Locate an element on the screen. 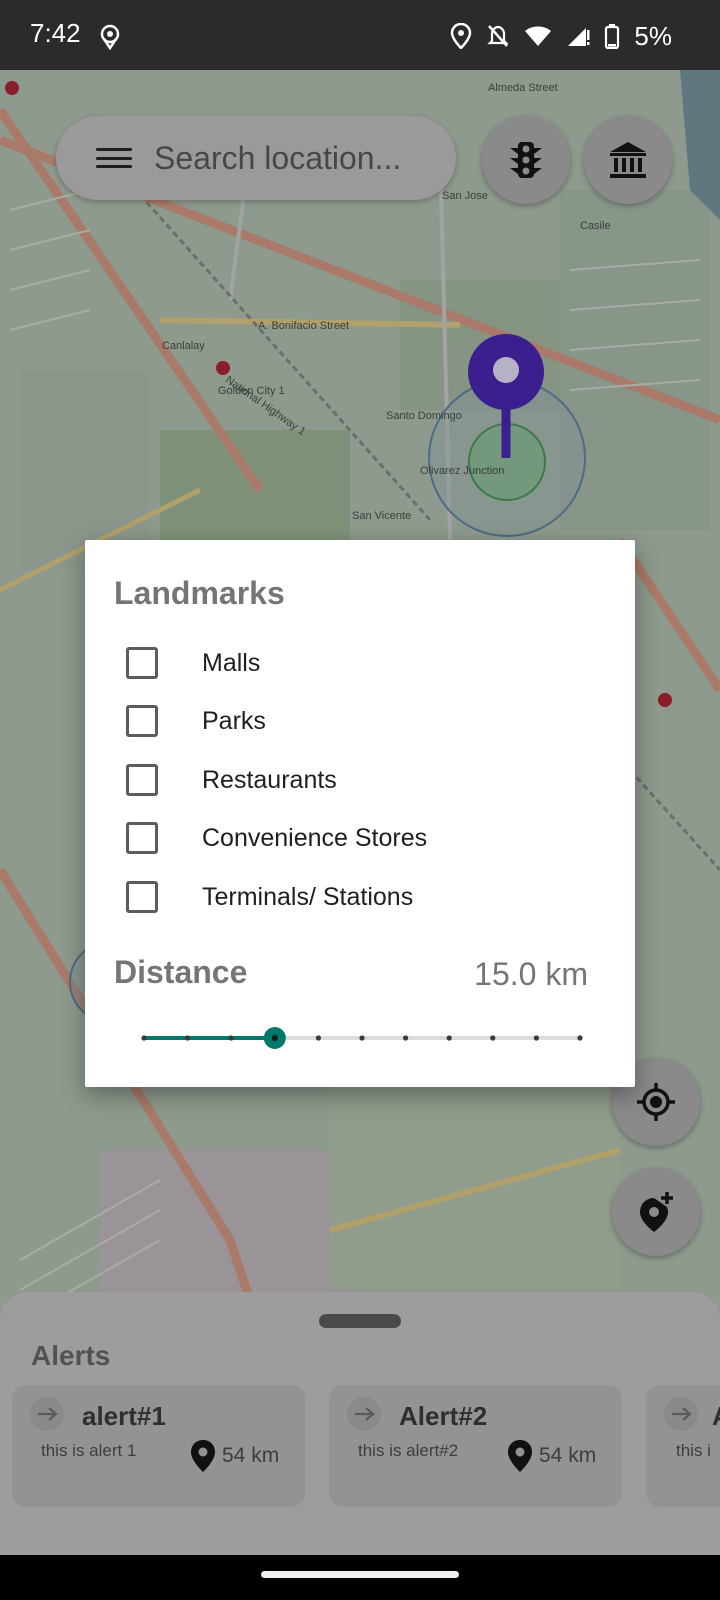 This screenshot has width=720, height=1600. distance-label: Distance is located at coordinates (181, 972).